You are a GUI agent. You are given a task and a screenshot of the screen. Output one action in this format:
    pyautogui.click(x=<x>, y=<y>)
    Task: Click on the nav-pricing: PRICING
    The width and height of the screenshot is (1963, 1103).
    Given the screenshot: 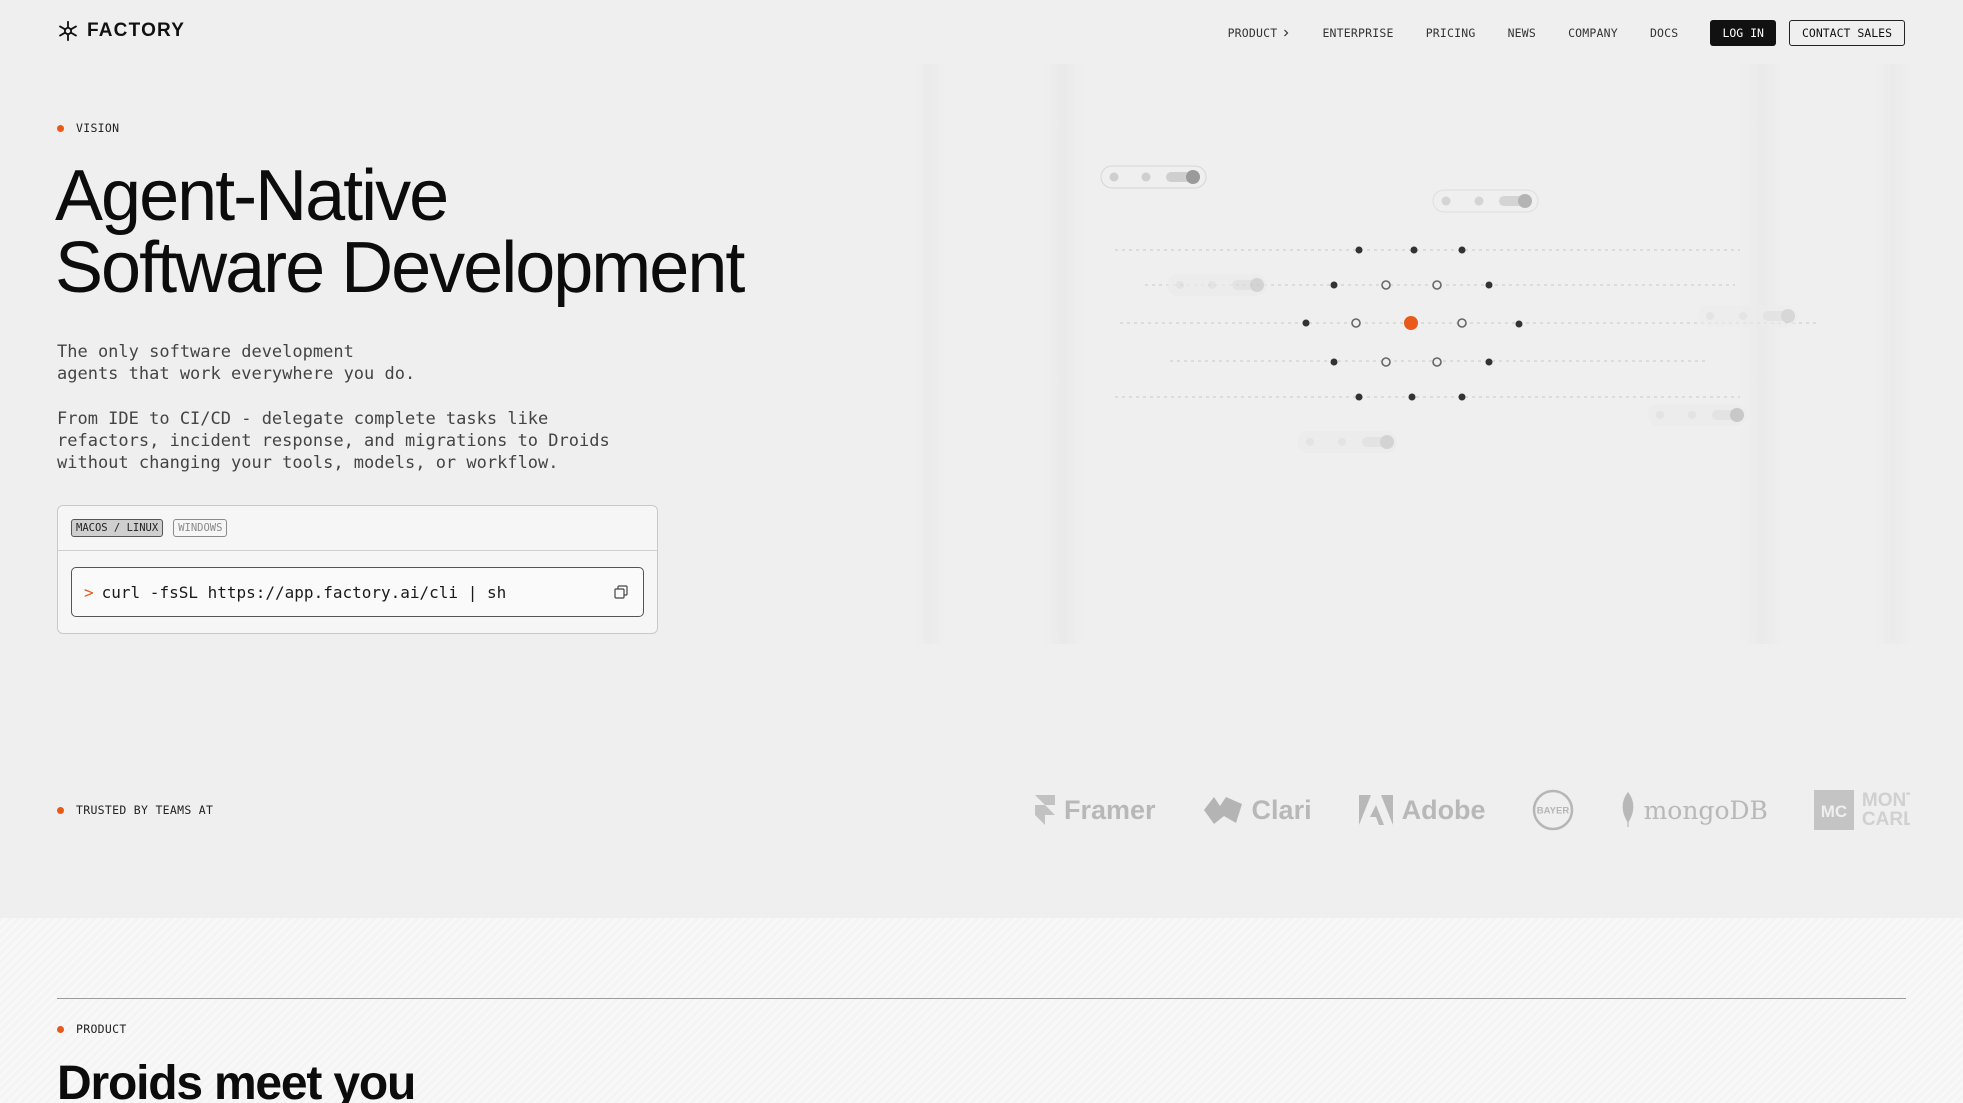 What is the action you would take?
    pyautogui.click(x=1451, y=33)
    